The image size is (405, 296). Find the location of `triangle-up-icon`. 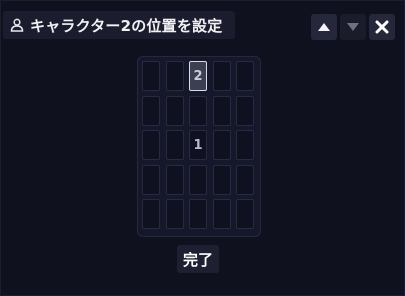

triangle-up-icon is located at coordinates (324, 27).